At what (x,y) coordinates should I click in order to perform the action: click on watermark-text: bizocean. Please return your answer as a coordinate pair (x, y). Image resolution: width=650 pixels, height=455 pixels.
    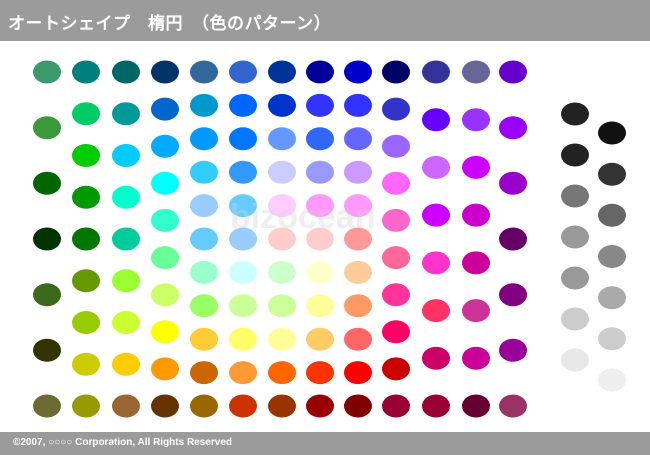
    Looking at the image, I should click on (303, 217).